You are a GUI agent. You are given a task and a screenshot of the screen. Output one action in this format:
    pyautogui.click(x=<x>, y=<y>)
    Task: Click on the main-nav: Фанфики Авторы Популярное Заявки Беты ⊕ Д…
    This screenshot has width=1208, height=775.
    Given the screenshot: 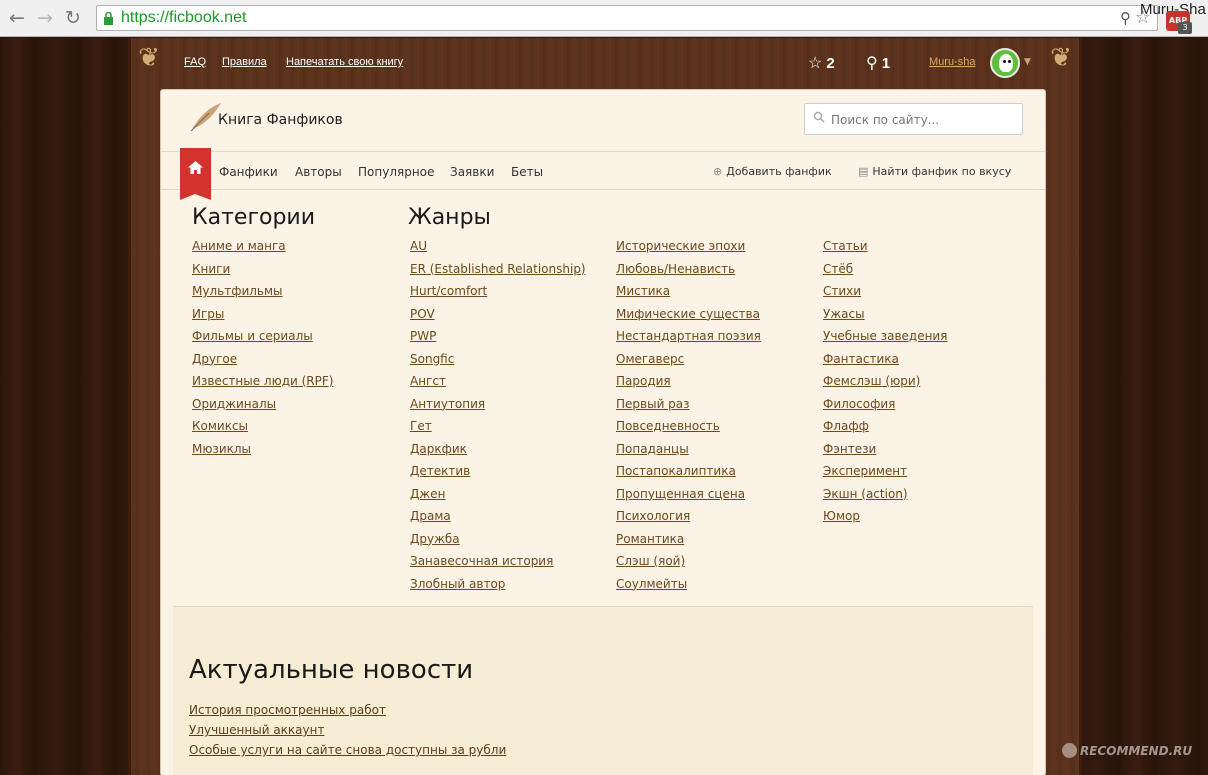 What is the action you would take?
    pyautogui.click(x=603, y=174)
    